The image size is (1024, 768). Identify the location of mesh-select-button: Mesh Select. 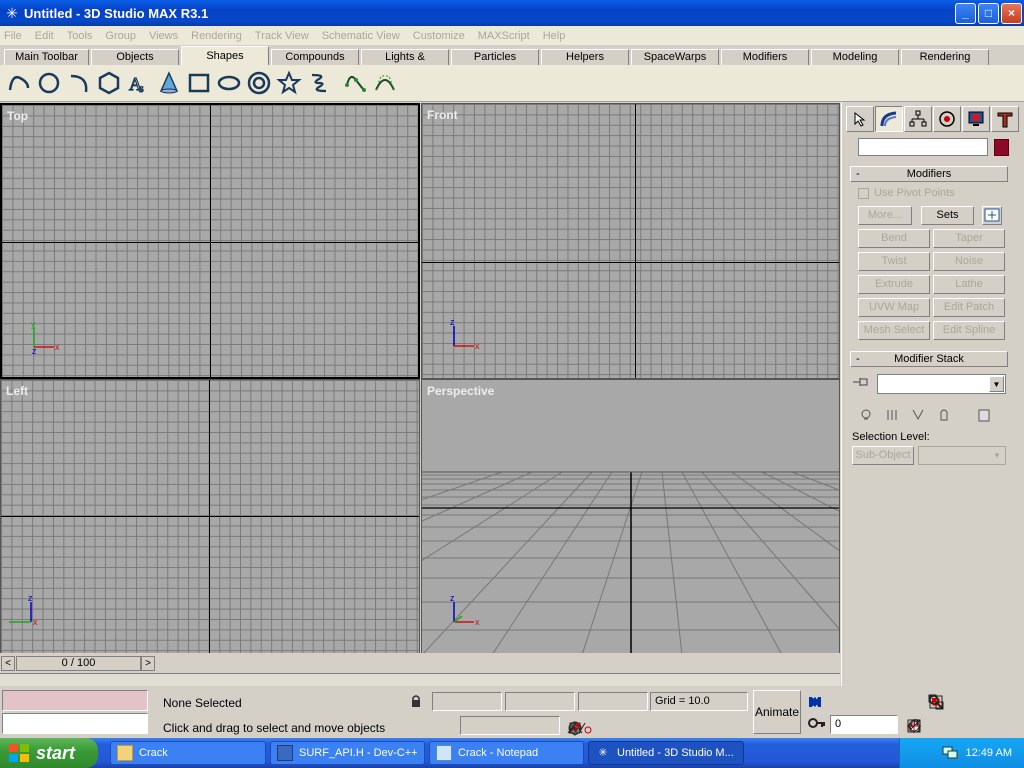
(894, 330).